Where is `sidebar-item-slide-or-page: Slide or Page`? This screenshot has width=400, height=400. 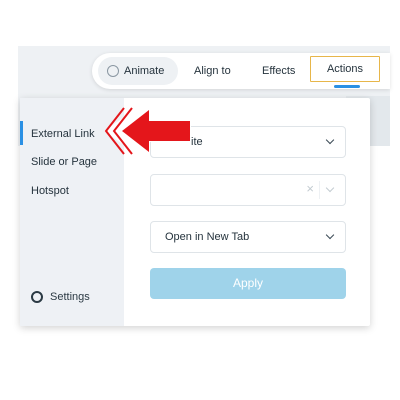
sidebar-item-slide-or-page: Slide or Page is located at coordinates (64, 162).